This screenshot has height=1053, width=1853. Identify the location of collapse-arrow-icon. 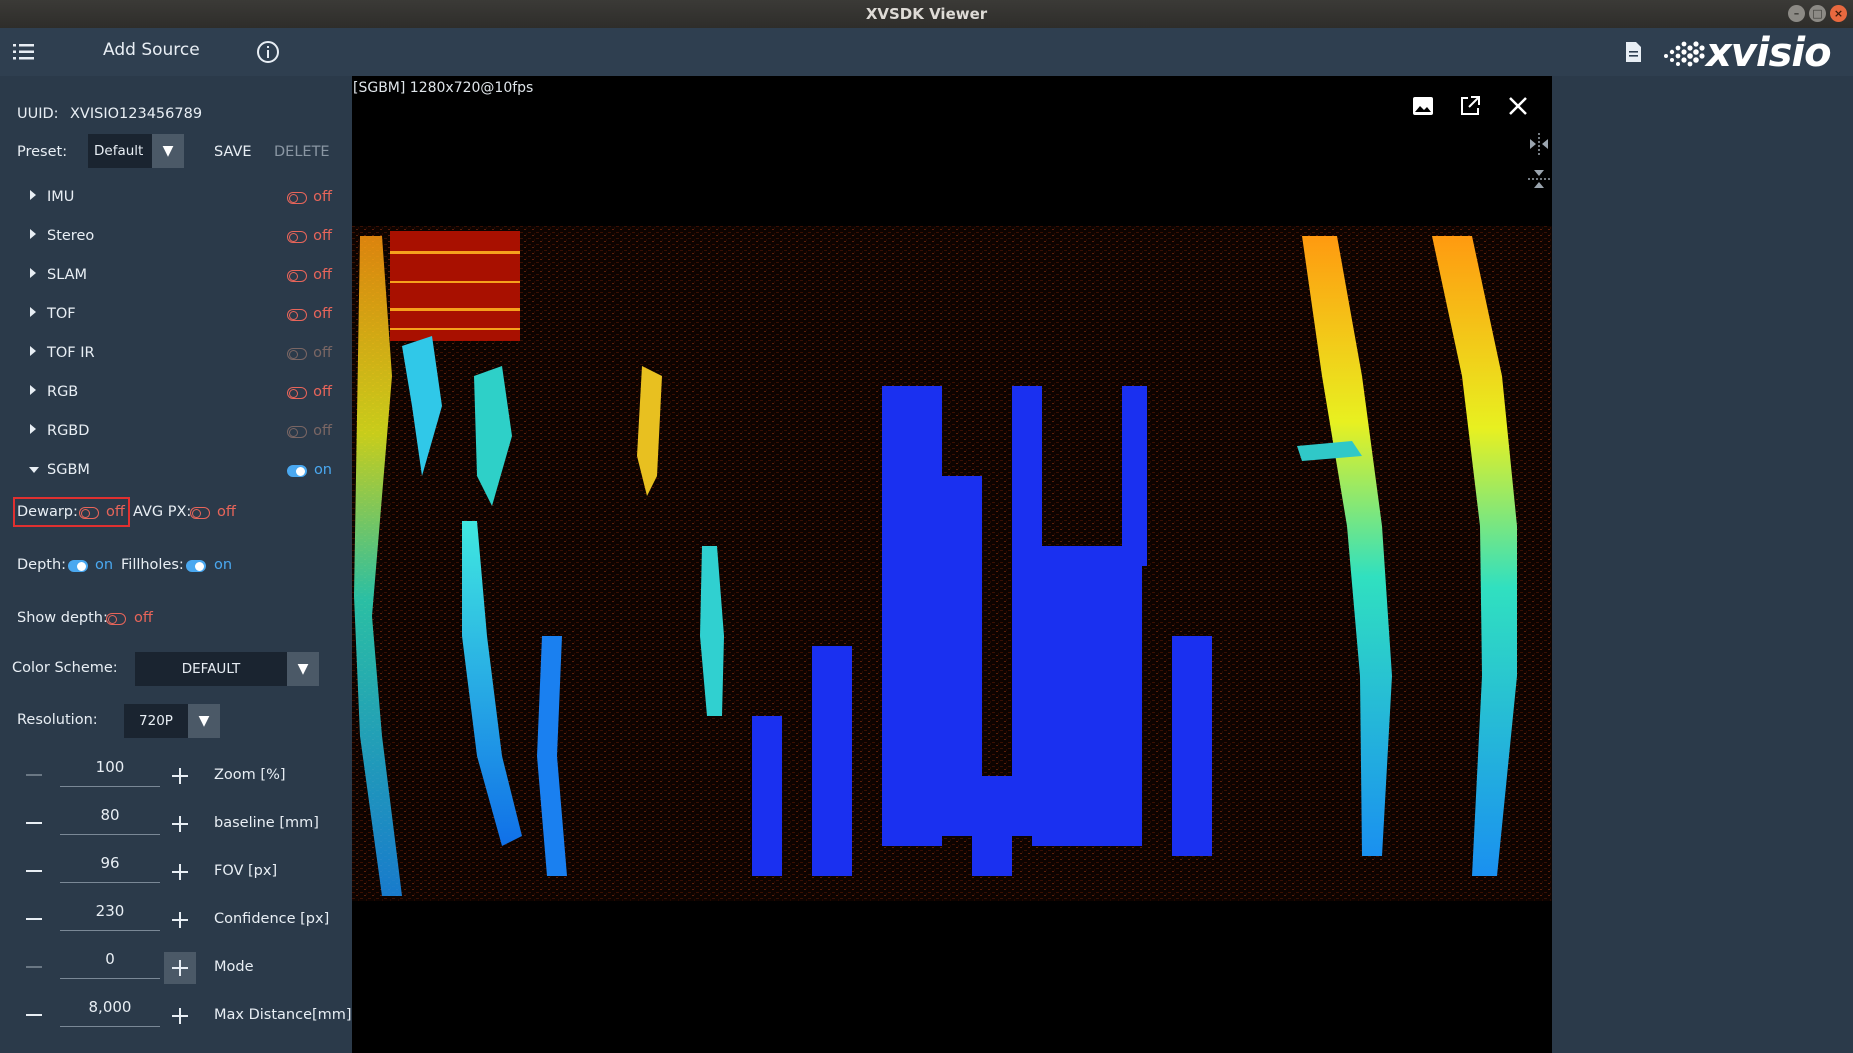
(34, 470).